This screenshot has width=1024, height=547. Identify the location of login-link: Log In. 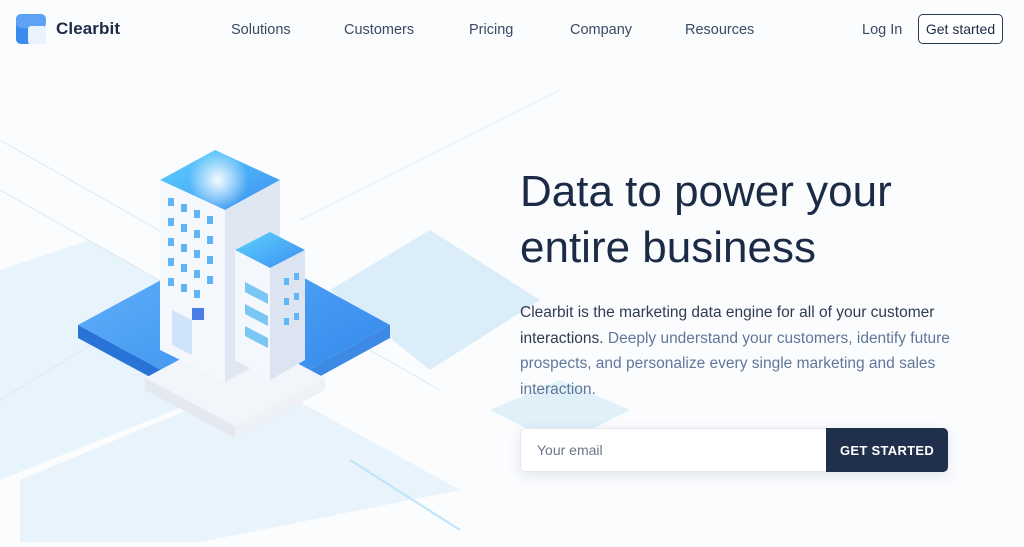
(882, 30).